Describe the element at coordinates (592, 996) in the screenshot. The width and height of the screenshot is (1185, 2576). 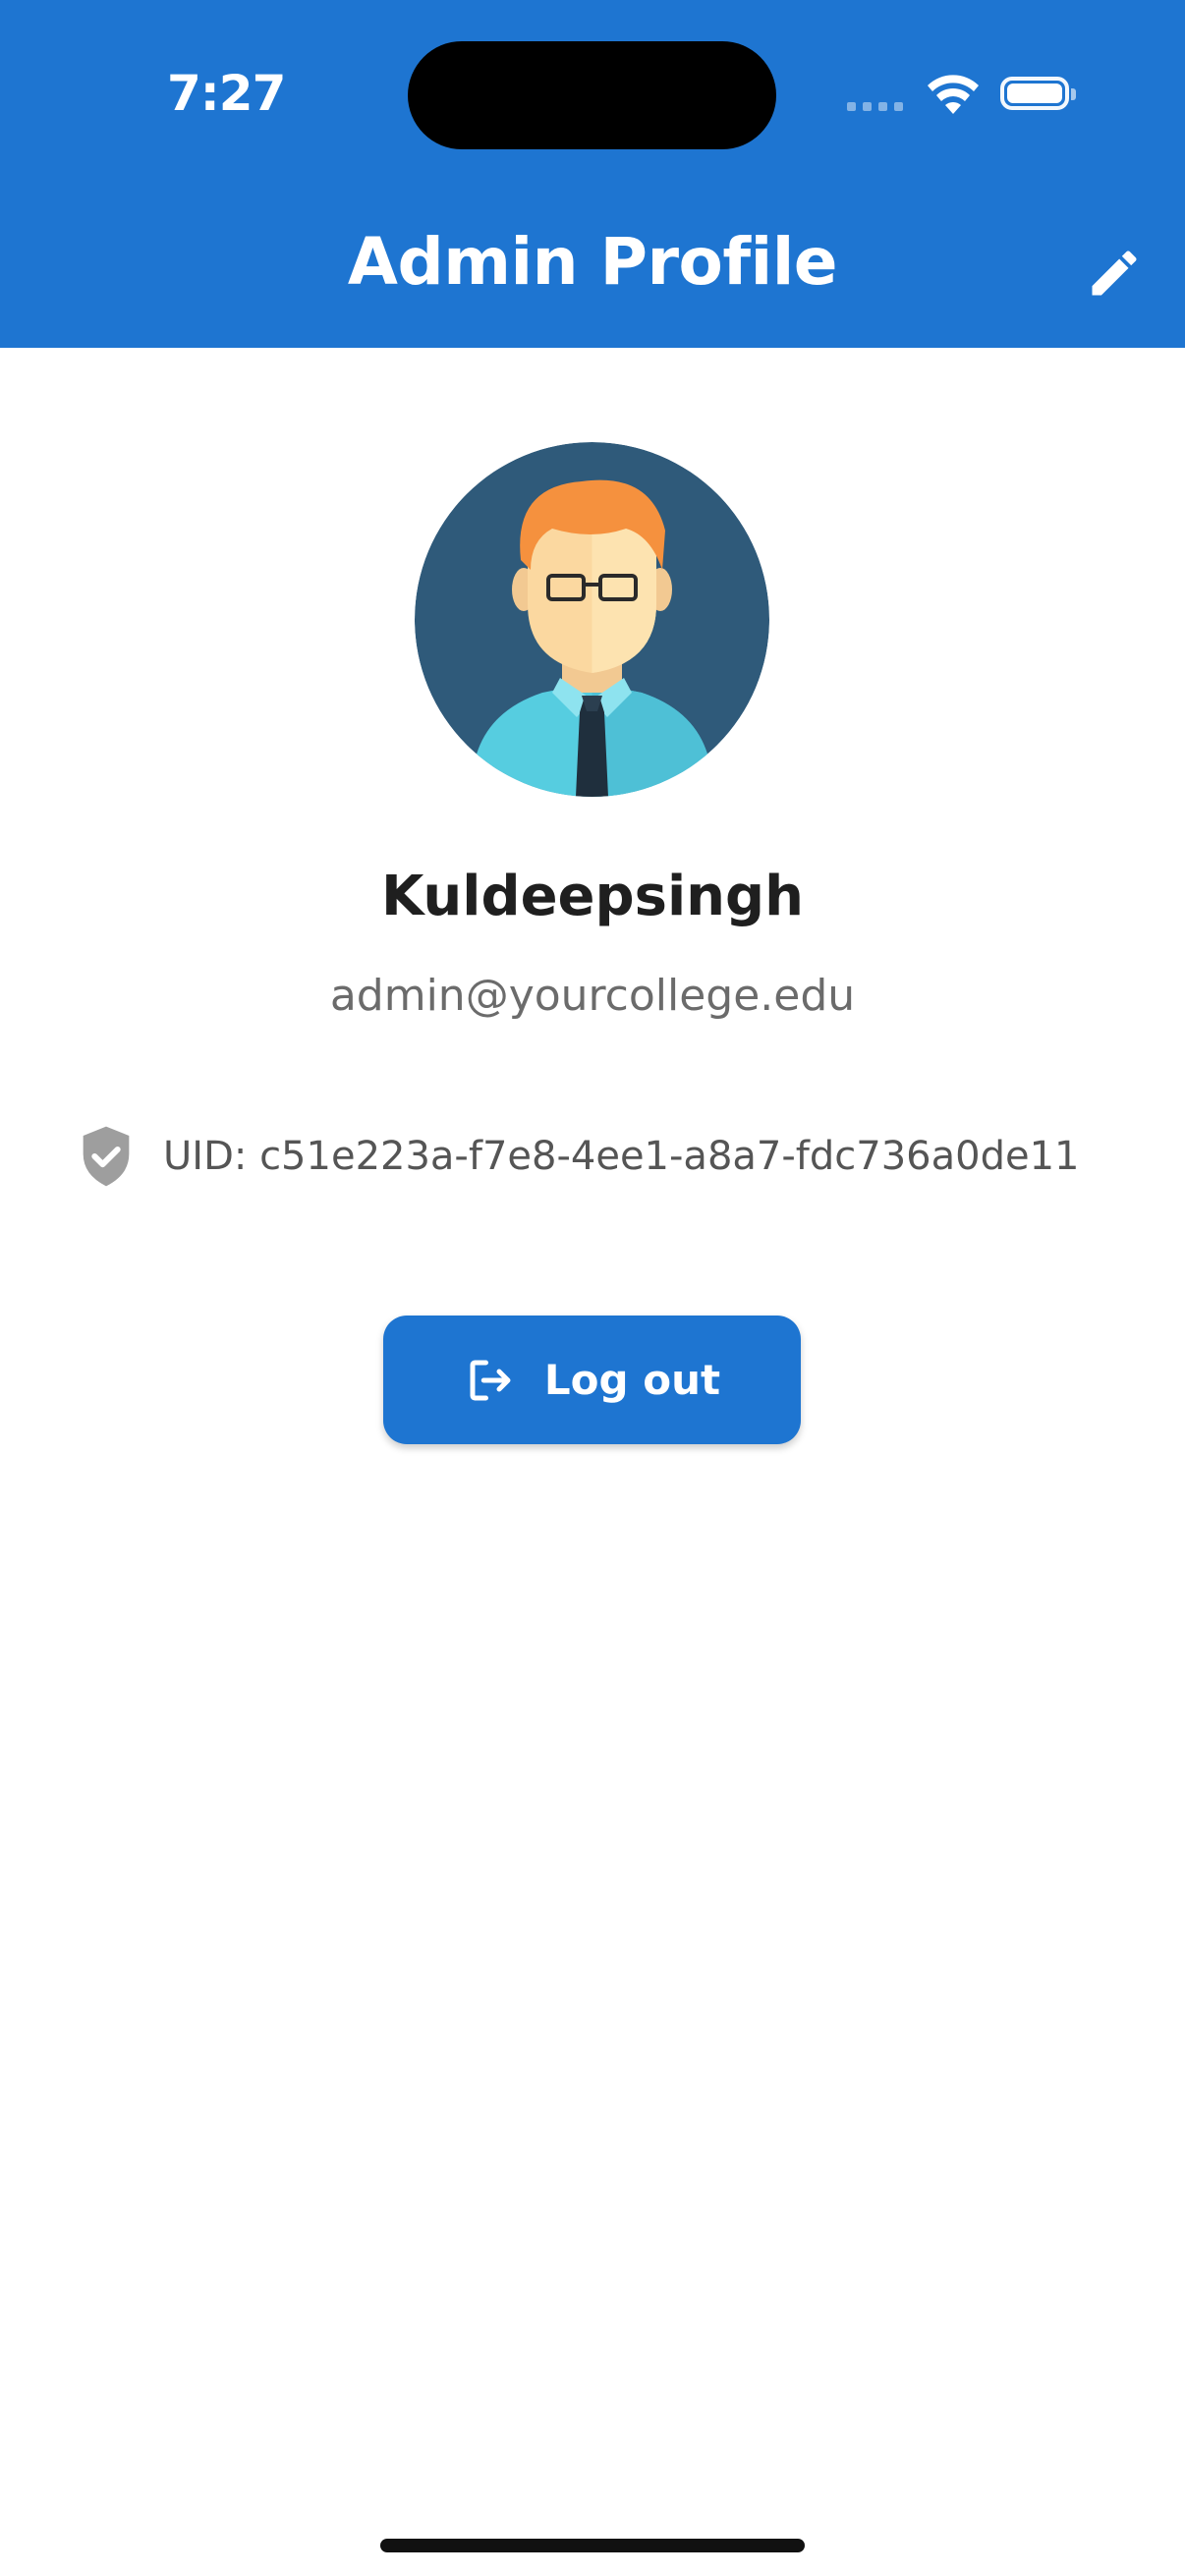
I see `user-email: admin@yourcollege.edu` at that location.